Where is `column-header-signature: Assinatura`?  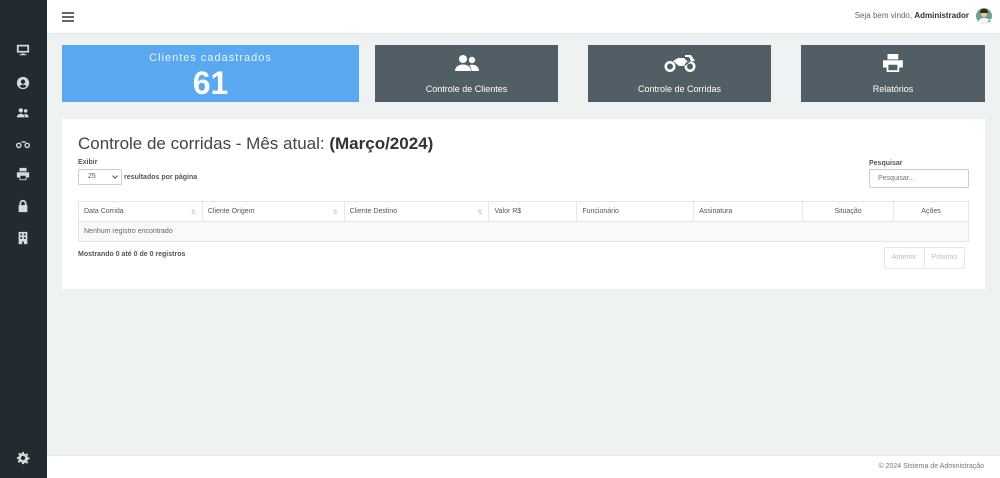
column-header-signature: Assinatura is located at coordinates (748, 211).